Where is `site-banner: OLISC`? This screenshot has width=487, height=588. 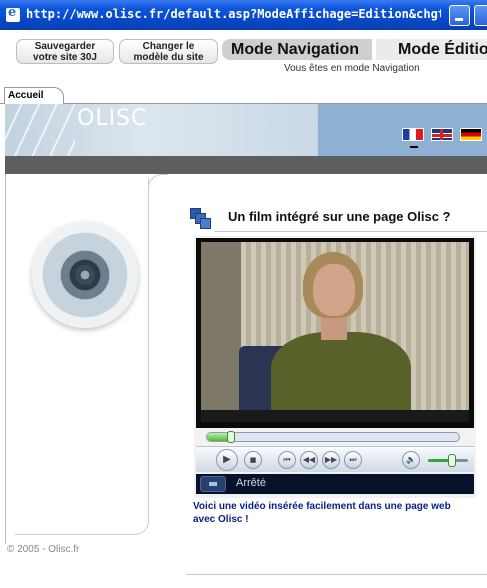 site-banner: OLISC is located at coordinates (246, 130).